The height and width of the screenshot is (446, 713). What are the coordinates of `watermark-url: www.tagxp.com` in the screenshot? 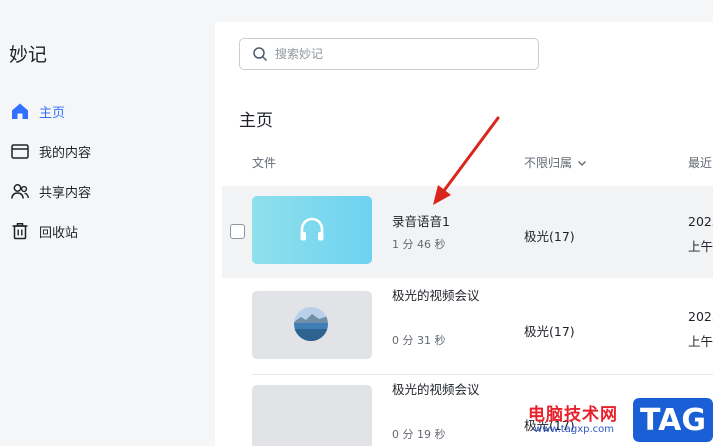 It's located at (574, 429).